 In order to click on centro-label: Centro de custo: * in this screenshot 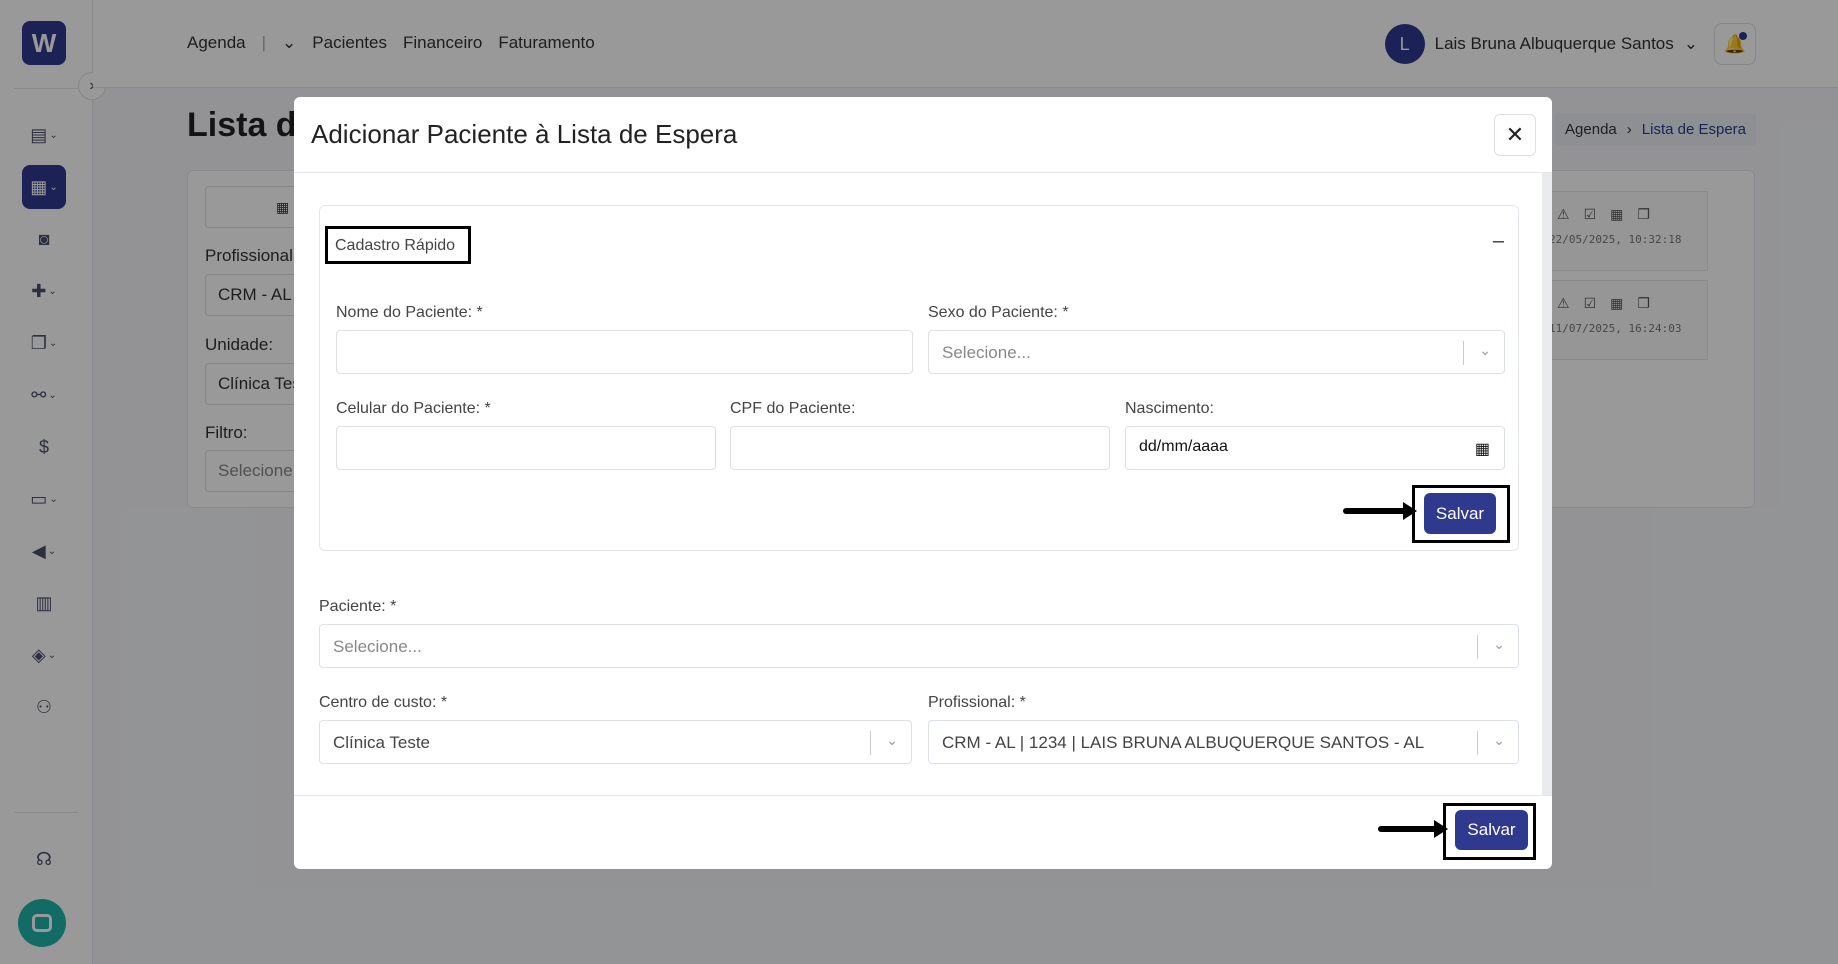, I will do `click(383, 702)`.